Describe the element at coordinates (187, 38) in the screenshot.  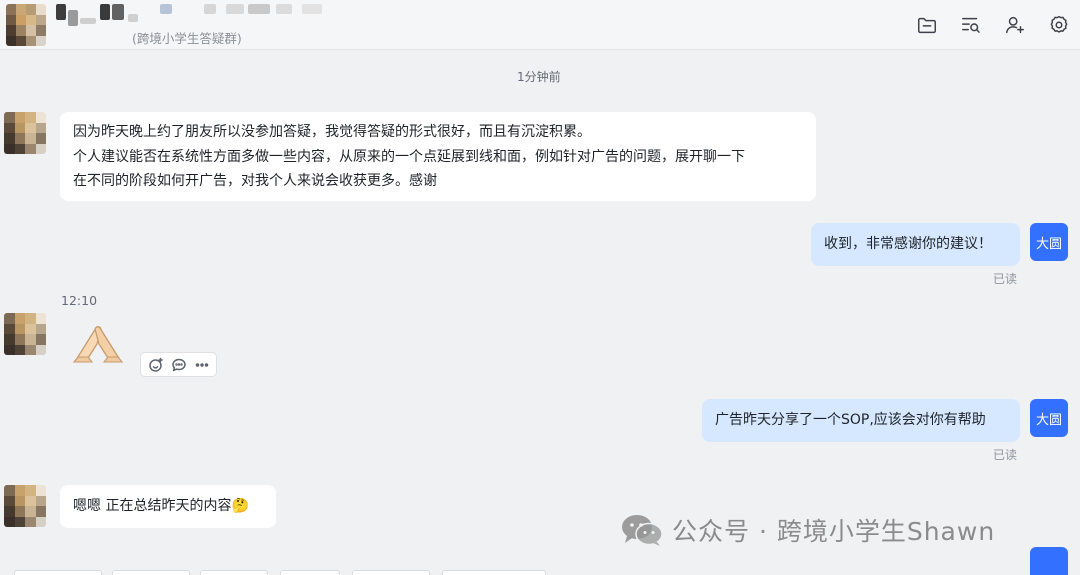
I see `group-subtitle: (跨境小学生答疑群)` at that location.